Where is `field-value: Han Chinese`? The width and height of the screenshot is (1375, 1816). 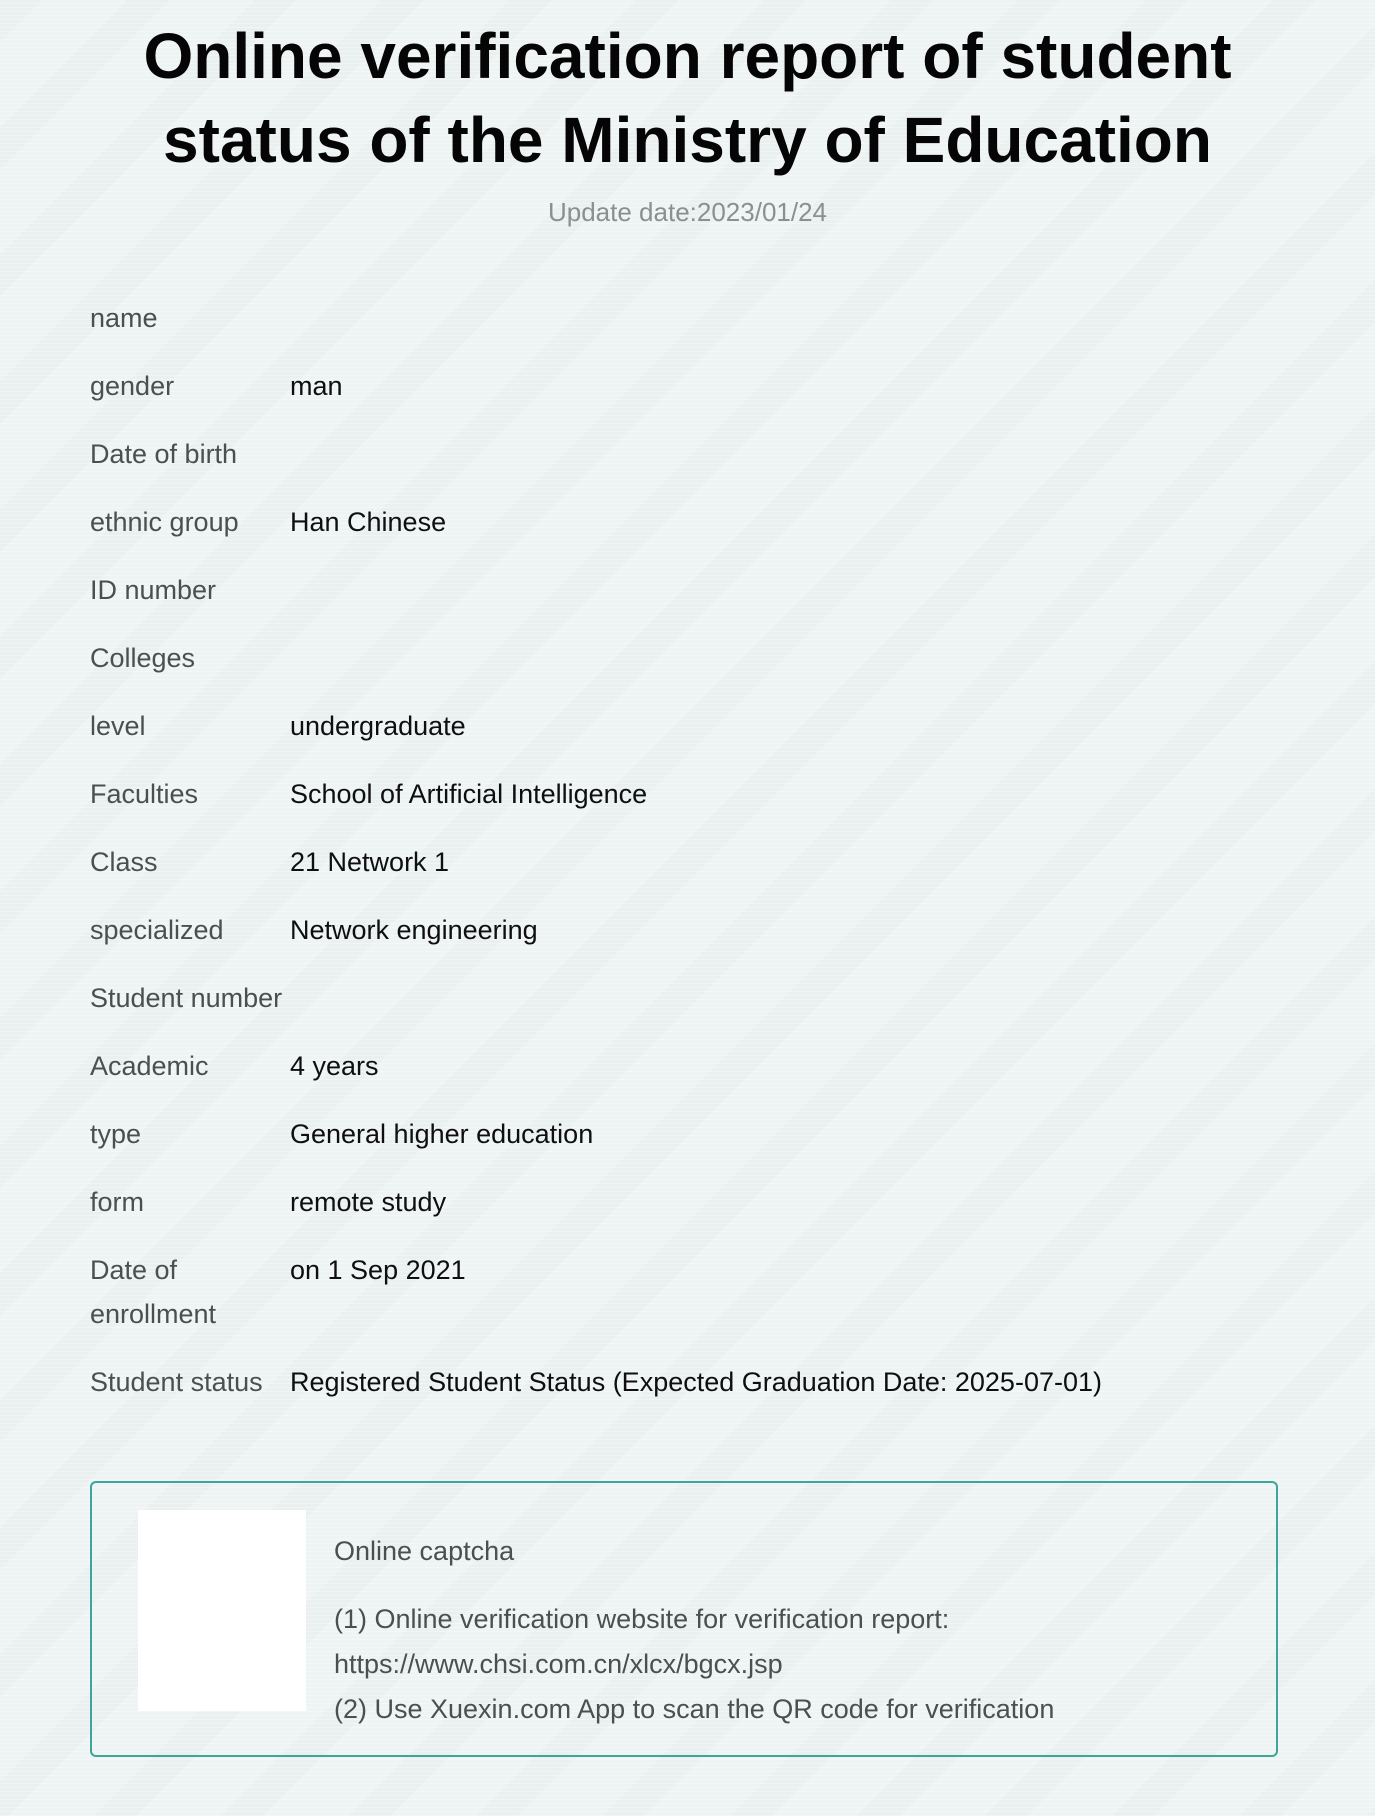
field-value: Han Chinese is located at coordinates (368, 522).